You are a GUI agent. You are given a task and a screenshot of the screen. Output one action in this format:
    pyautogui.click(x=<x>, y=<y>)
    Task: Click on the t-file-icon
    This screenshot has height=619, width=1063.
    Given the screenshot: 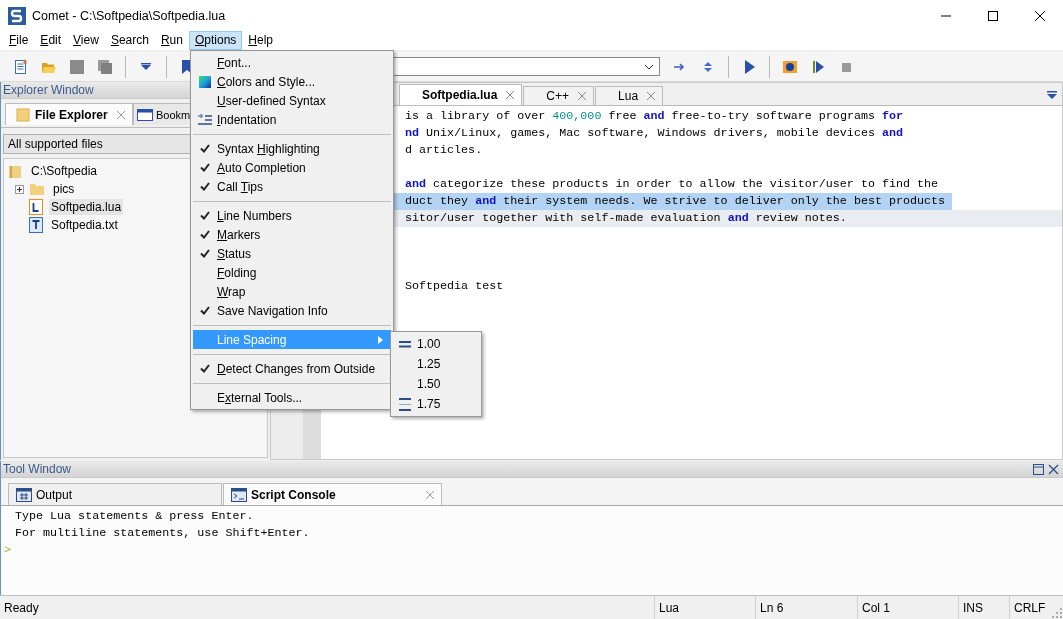 What is the action you would take?
    pyautogui.click(x=36, y=225)
    